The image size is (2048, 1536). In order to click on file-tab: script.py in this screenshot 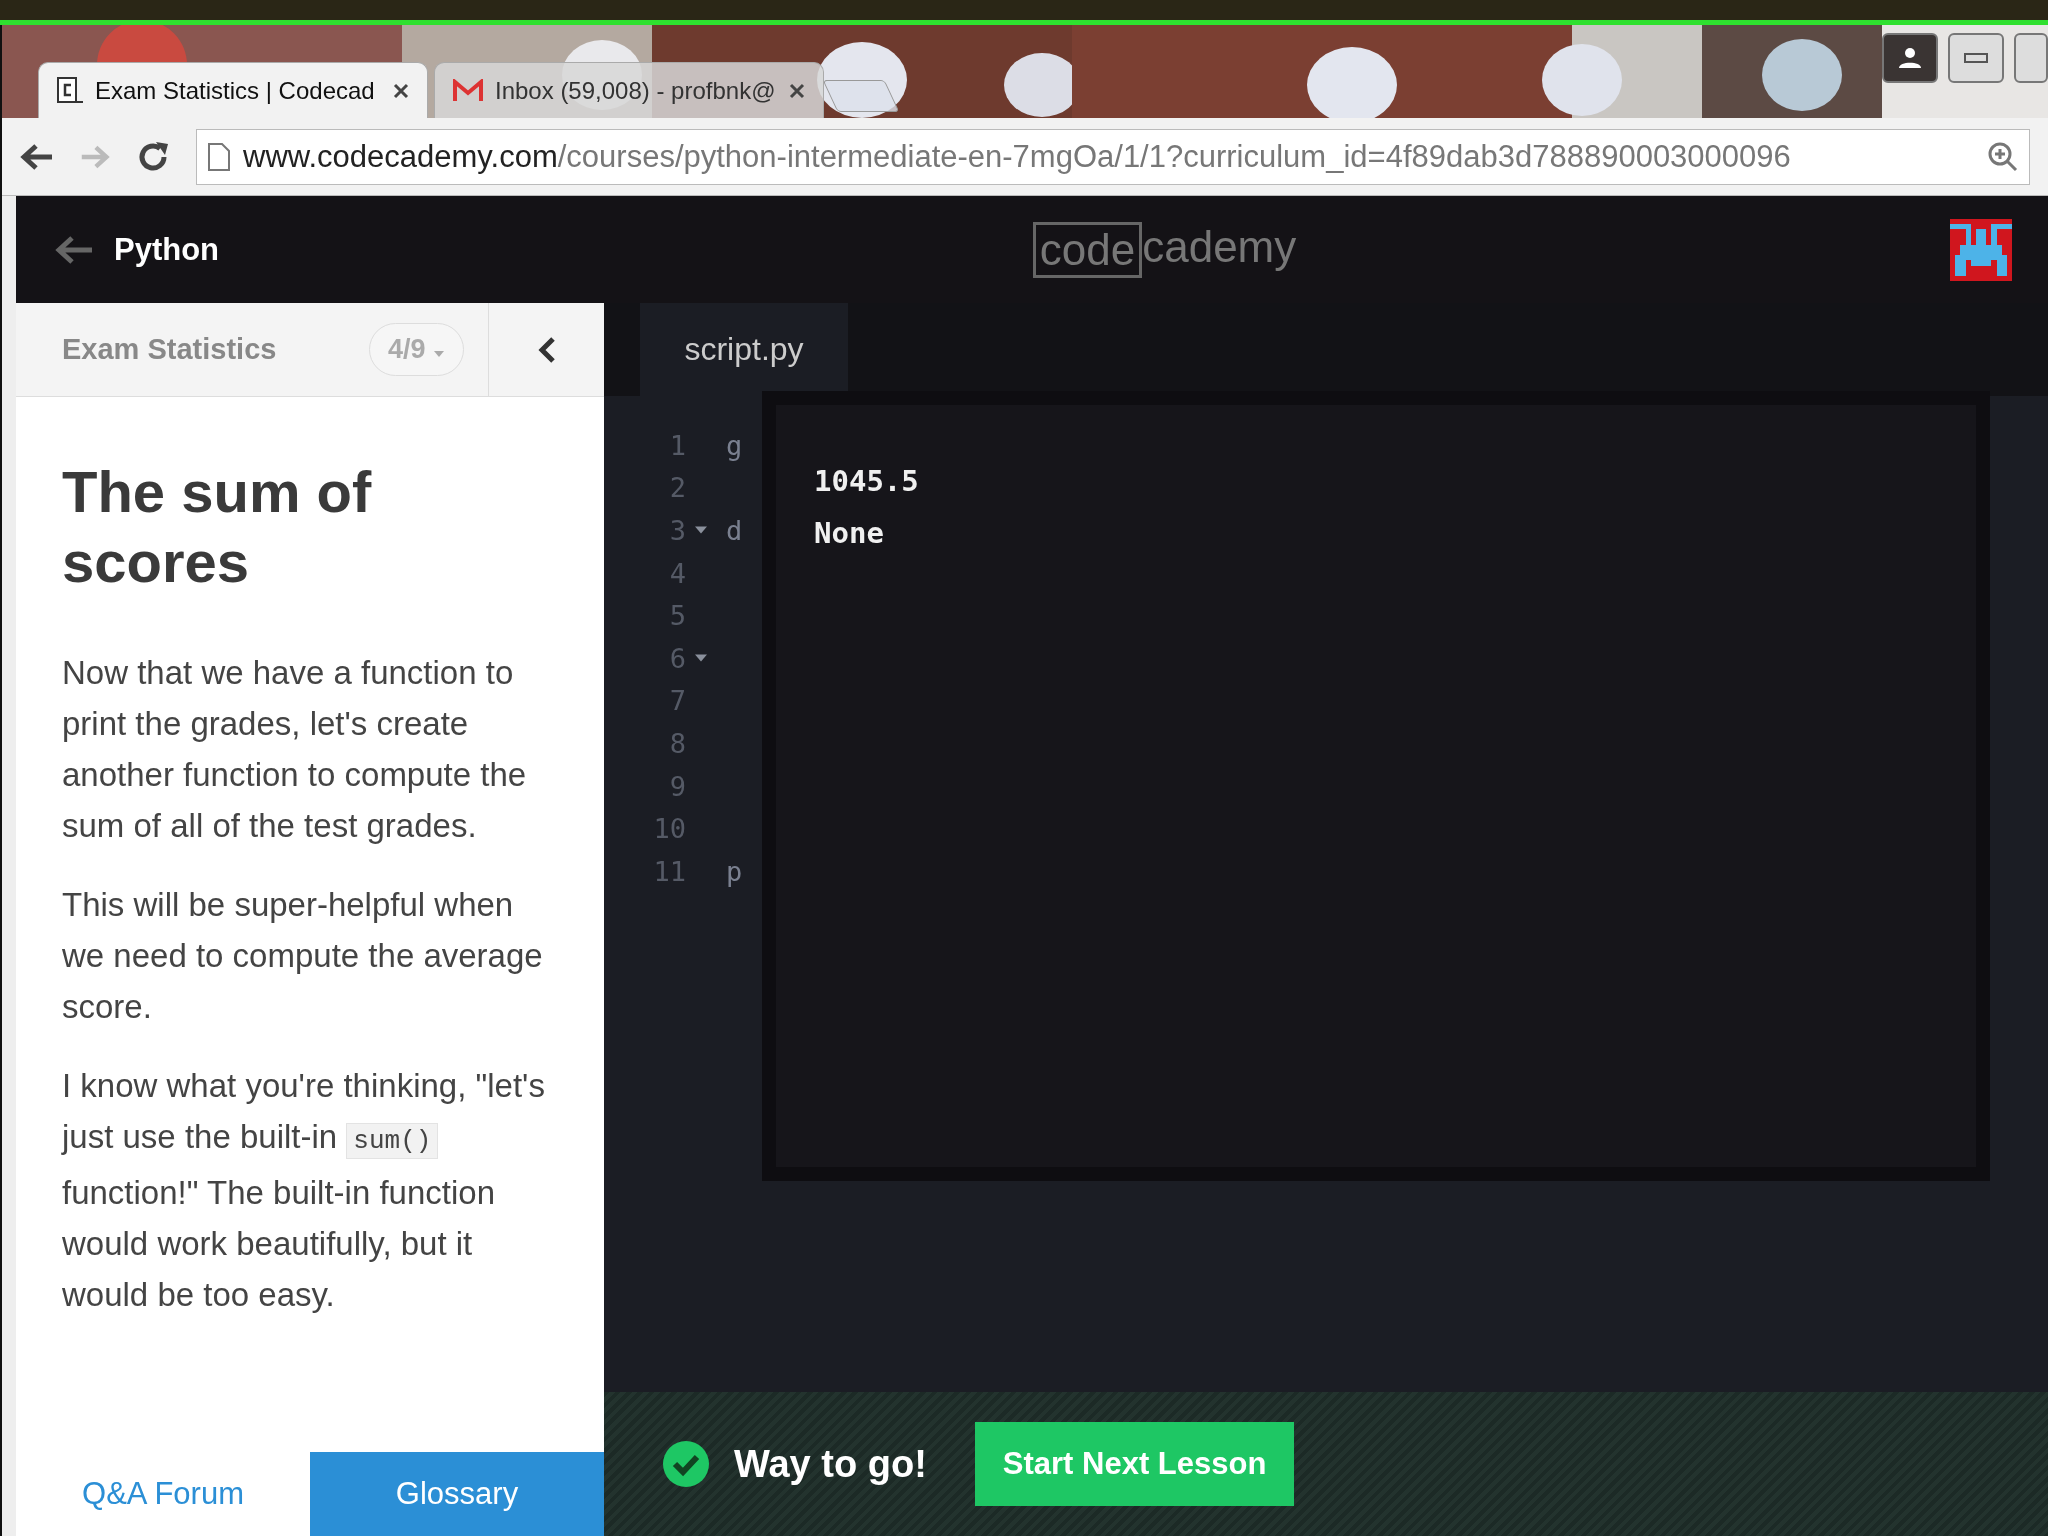, I will do `click(744, 349)`.